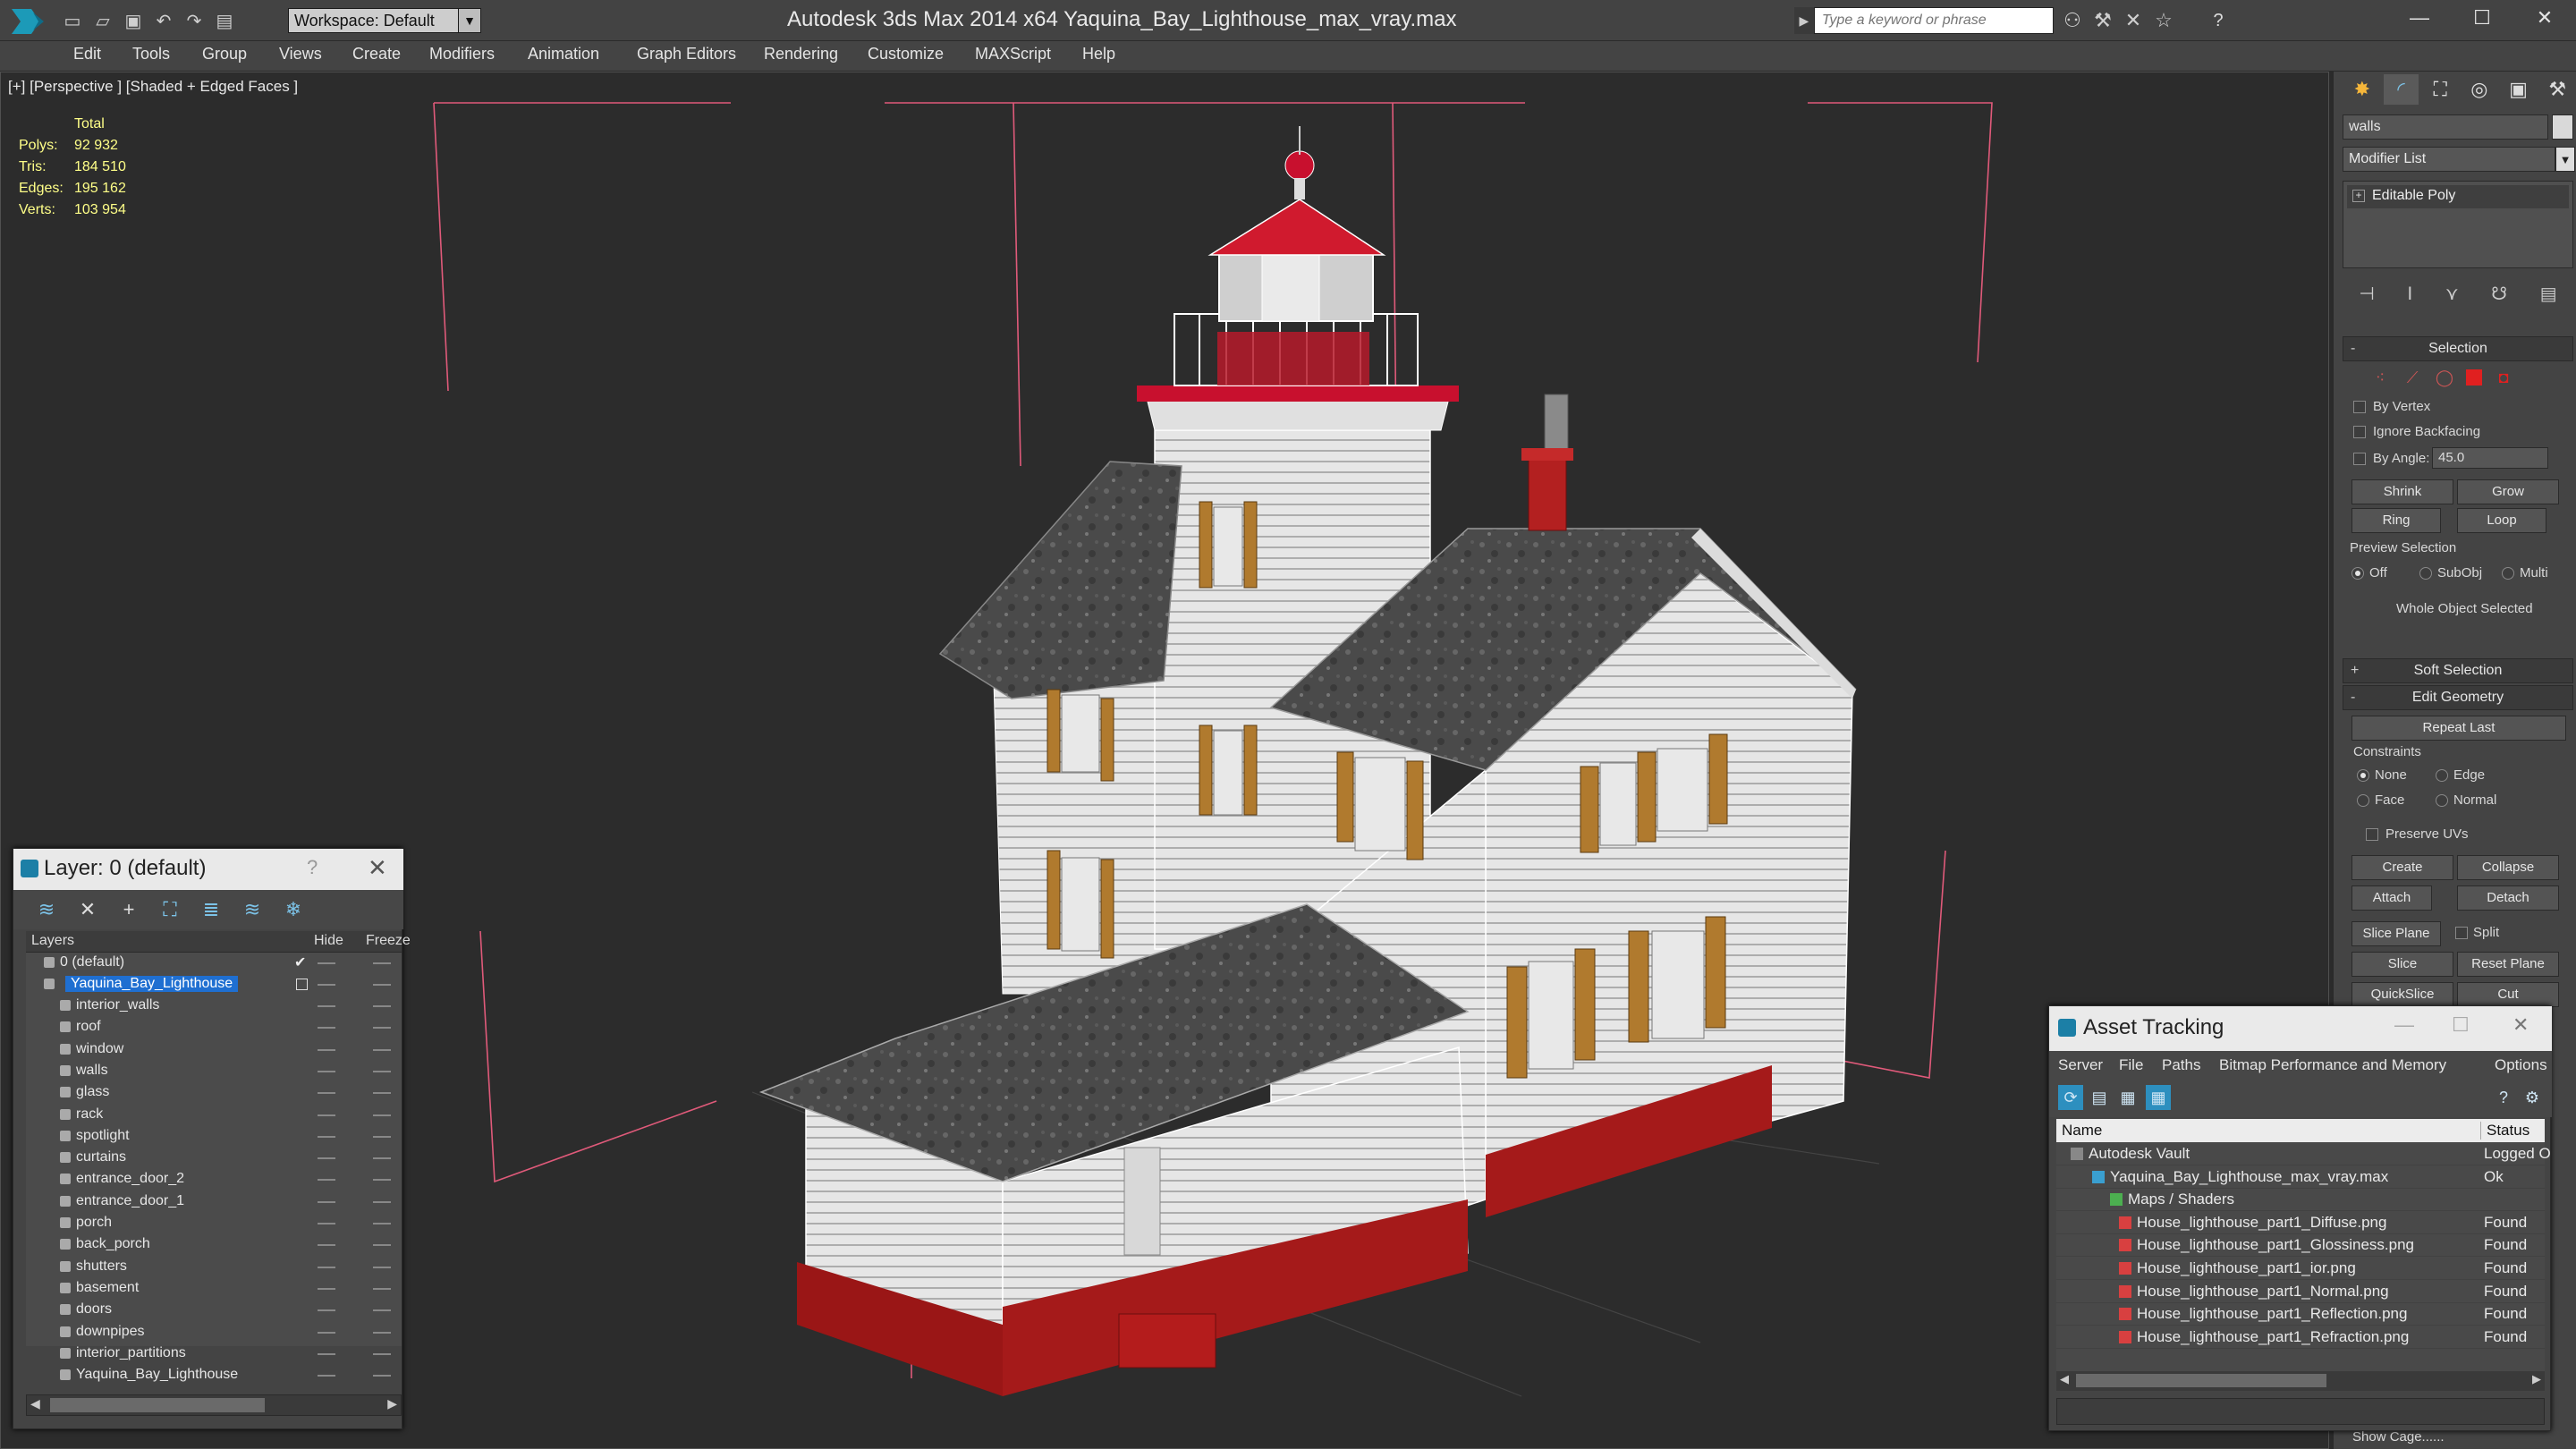 The width and height of the screenshot is (2576, 1449). Describe the element at coordinates (2490, 458) in the screenshot. I see `angle-spinner: 45.0` at that location.